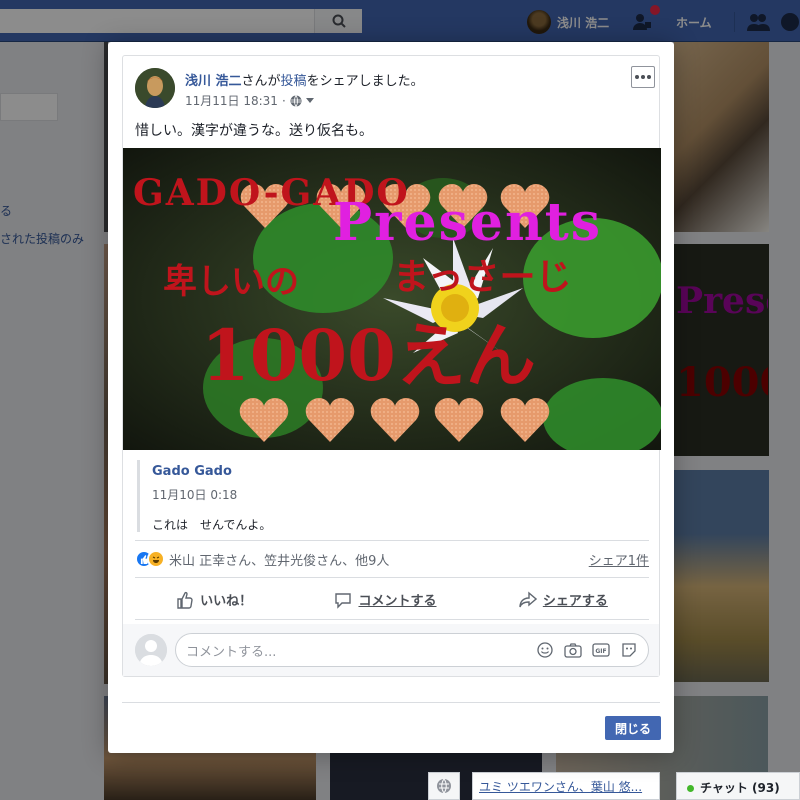 Image resolution: width=800 pixels, height=800 pixels. What do you see at coordinates (573, 650) in the screenshot?
I see `camera-icon` at bounding box center [573, 650].